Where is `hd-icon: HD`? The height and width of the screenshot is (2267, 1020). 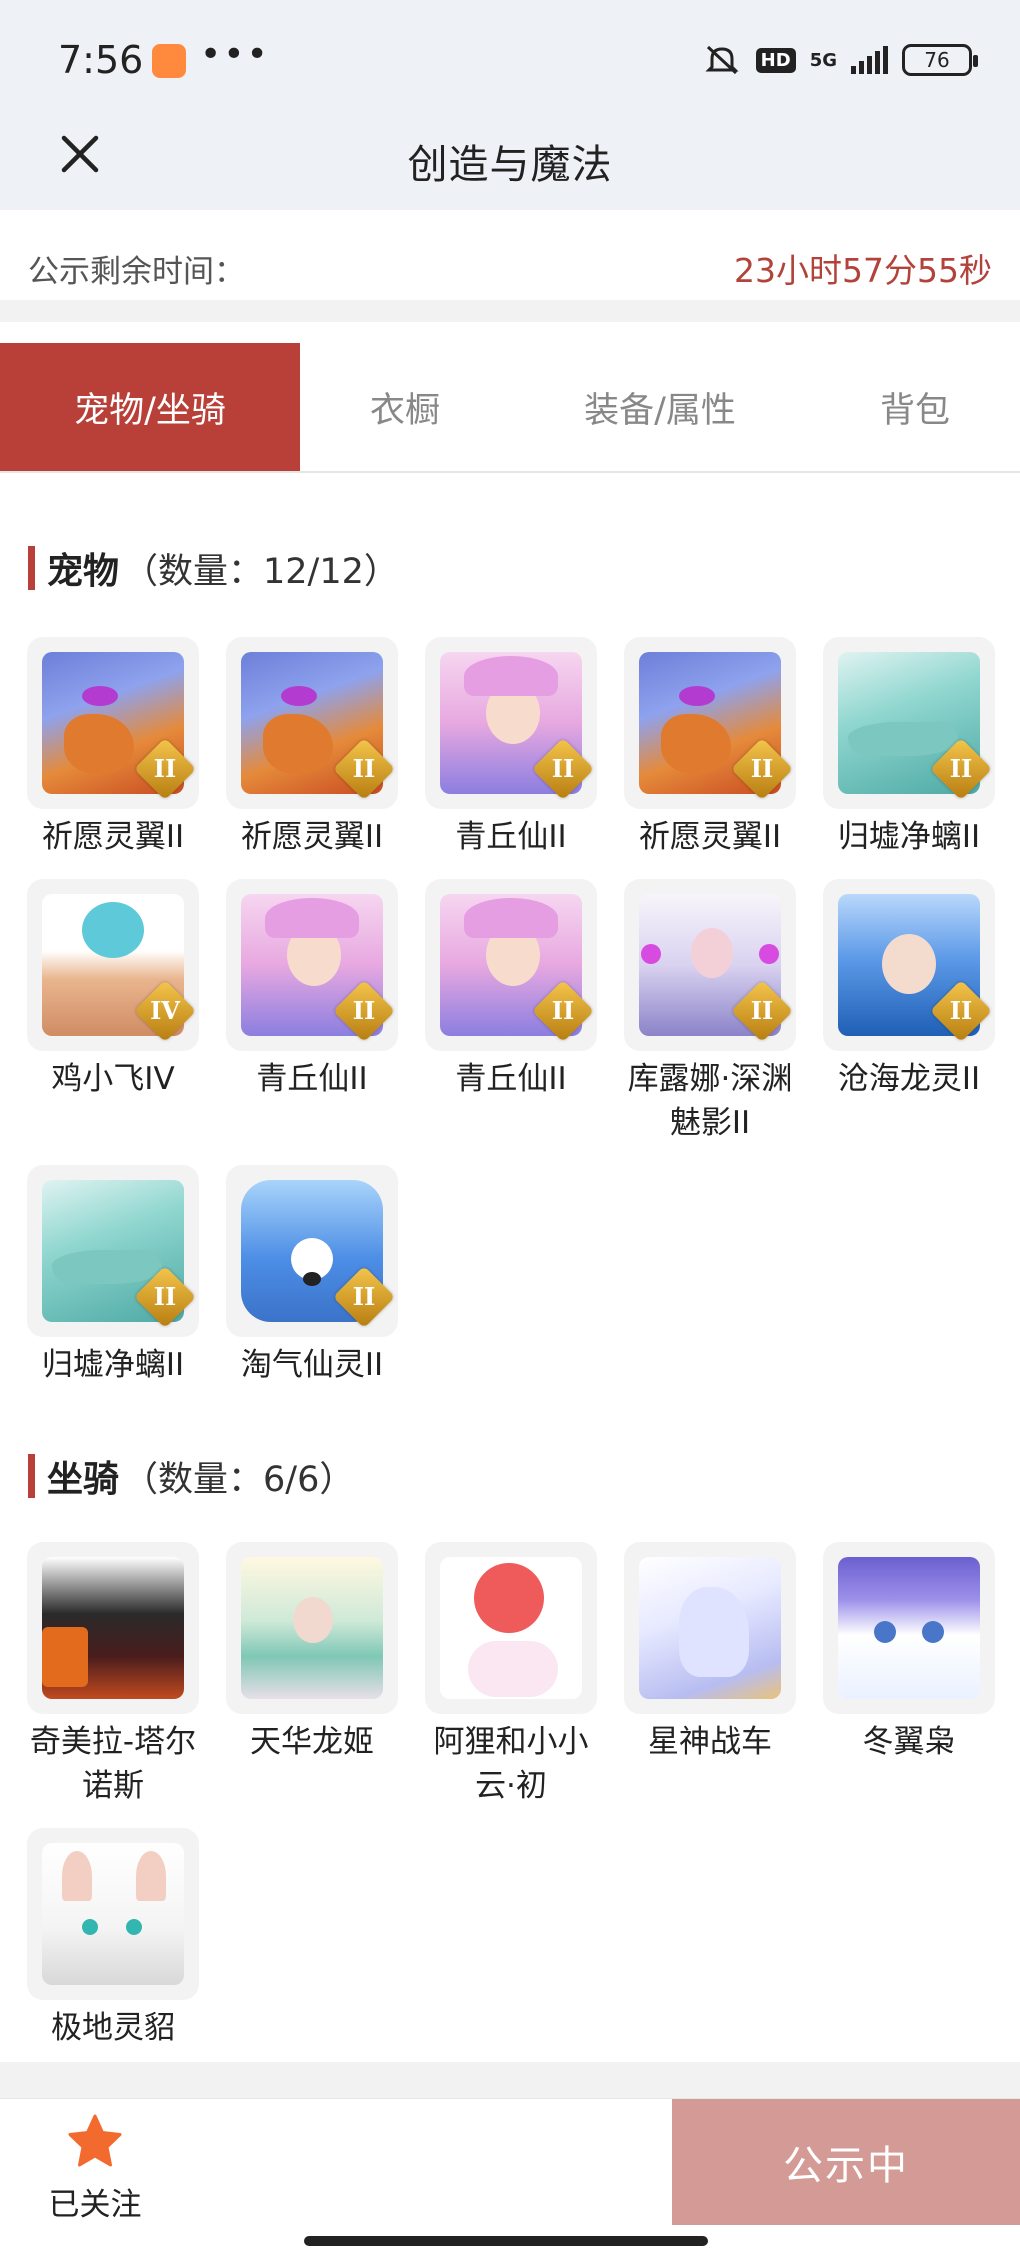
hd-icon: HD is located at coordinates (775, 60).